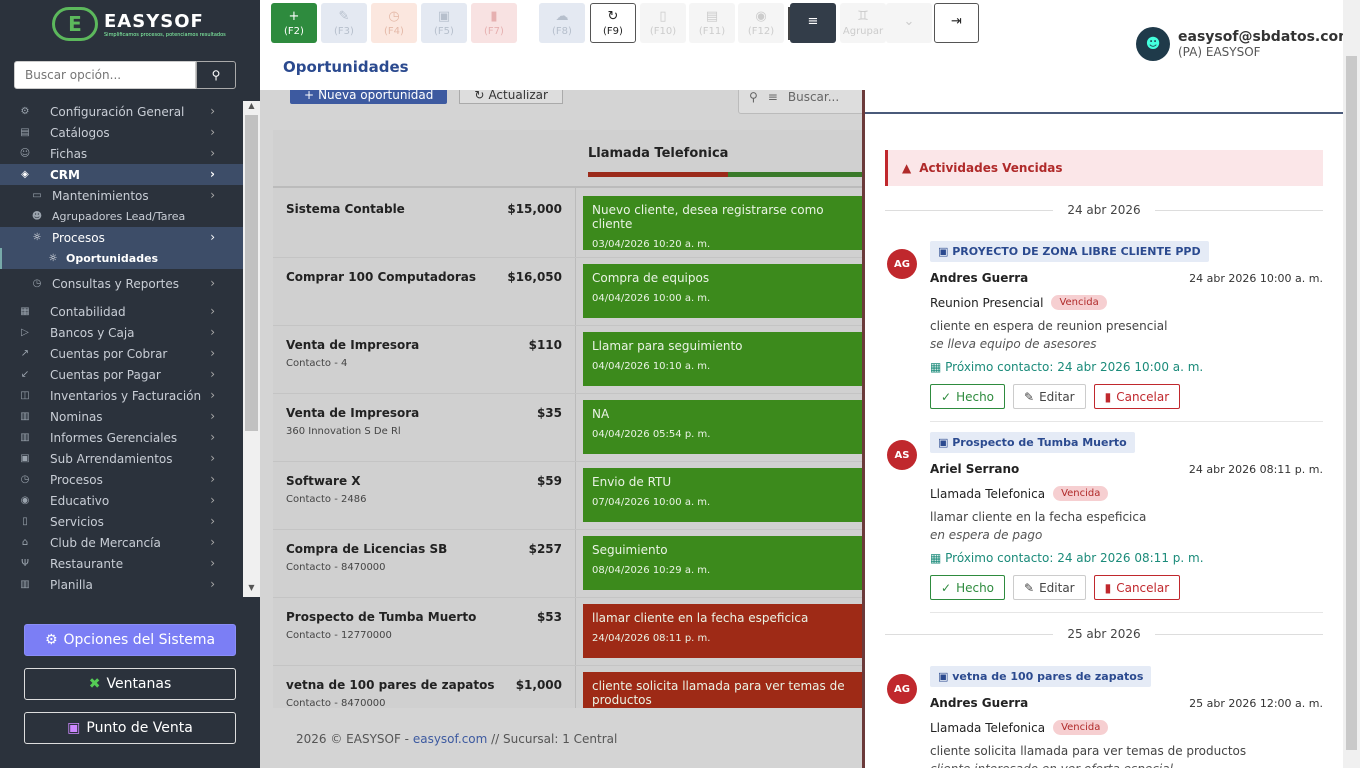 The width and height of the screenshot is (1360, 768). Describe the element at coordinates (444, 23) in the screenshot. I see `save-button: ▣ (F5)` at that location.